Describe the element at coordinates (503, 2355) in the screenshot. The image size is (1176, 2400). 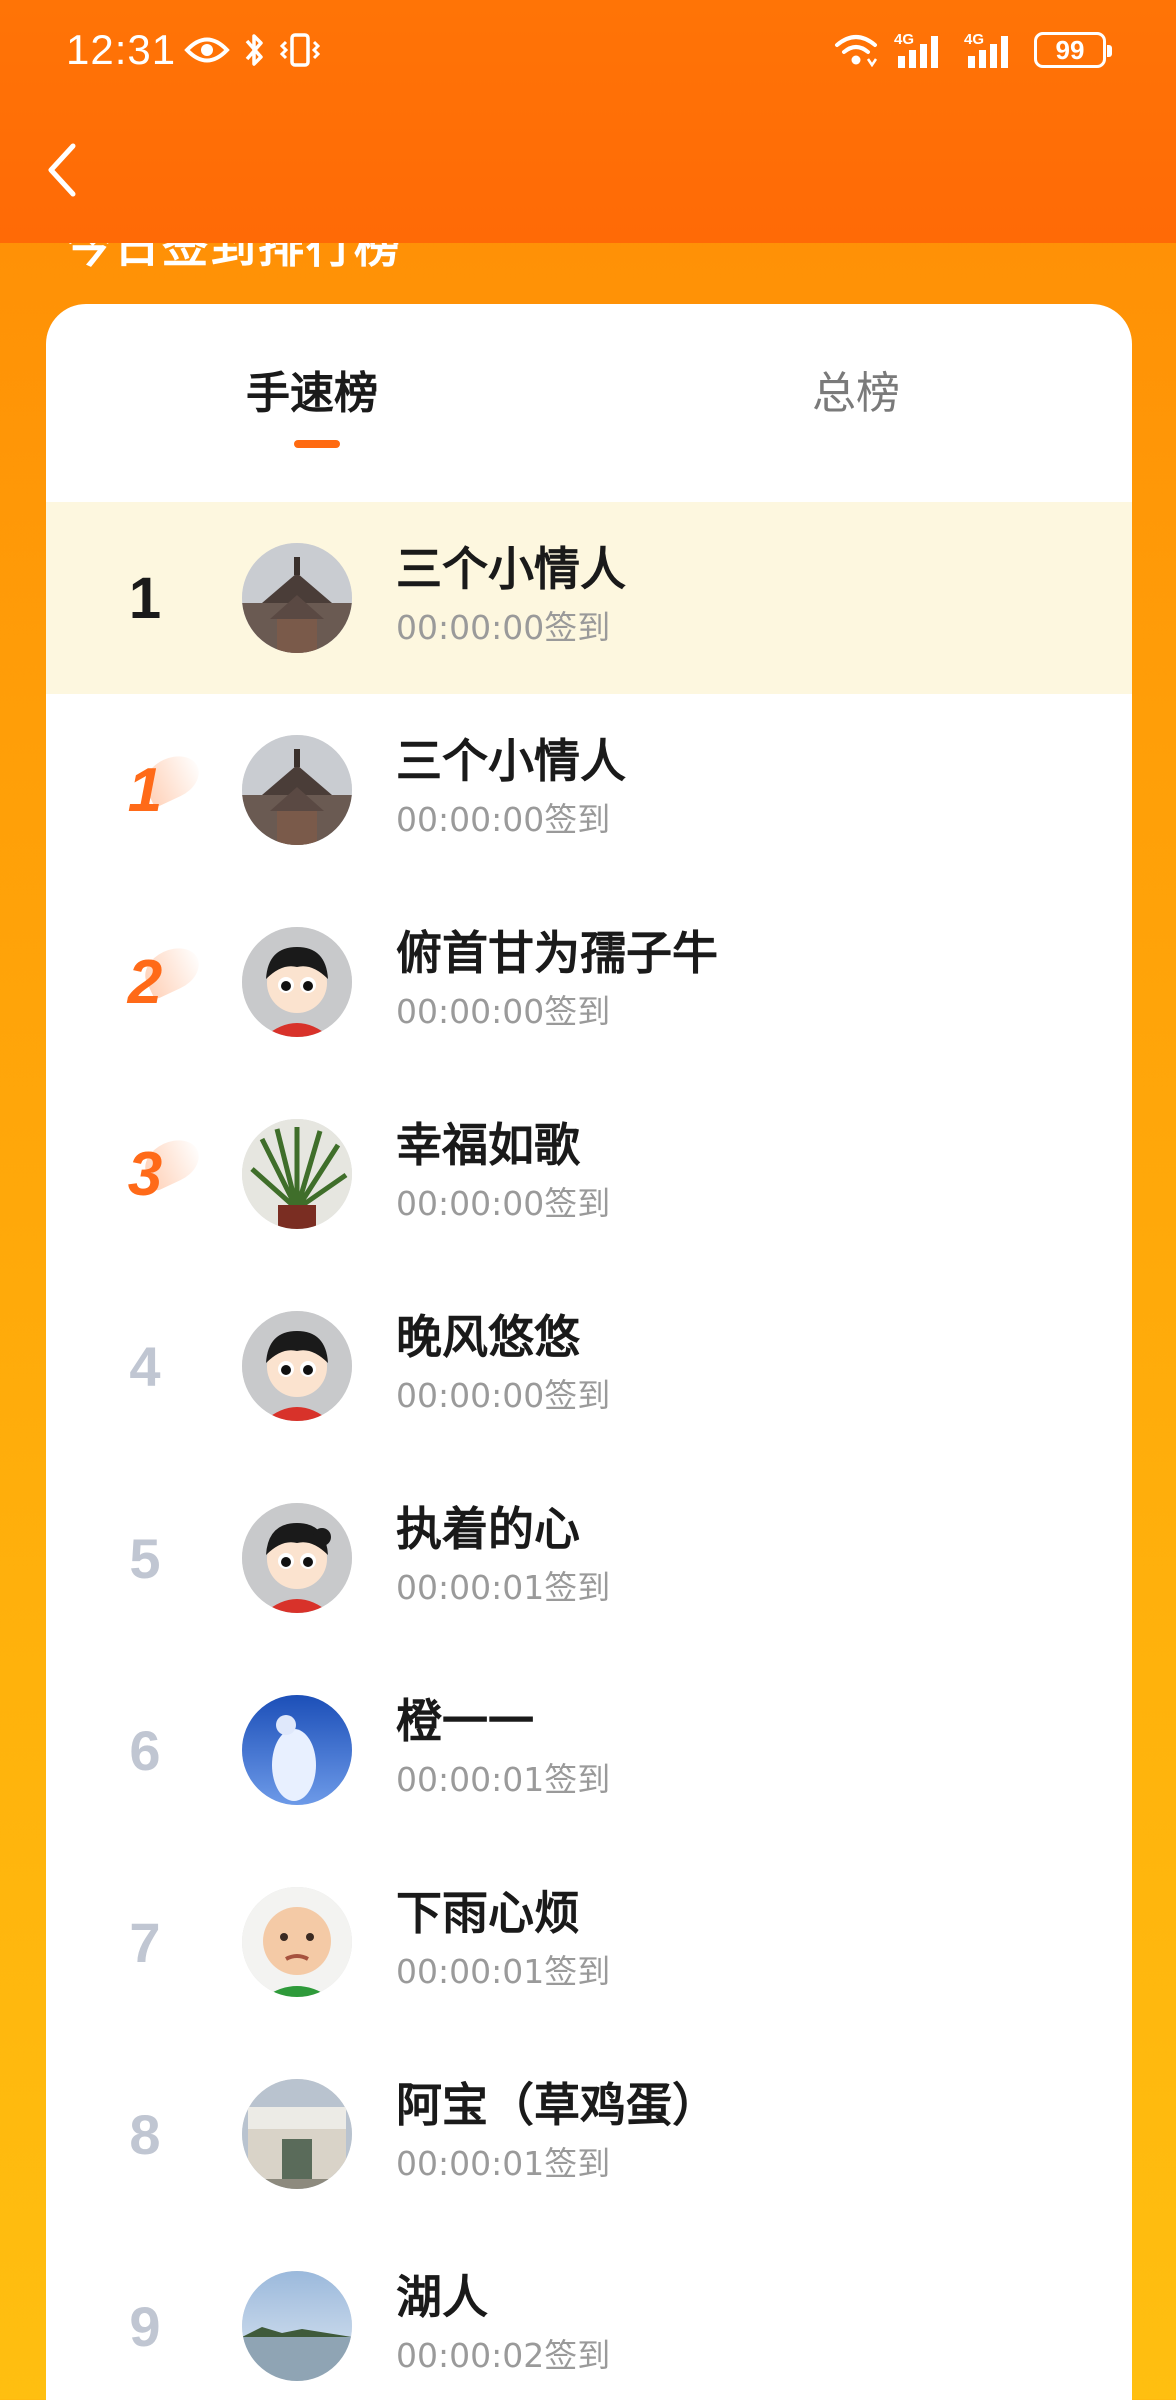
I see `checkin-time: 00:00:02签到` at that location.